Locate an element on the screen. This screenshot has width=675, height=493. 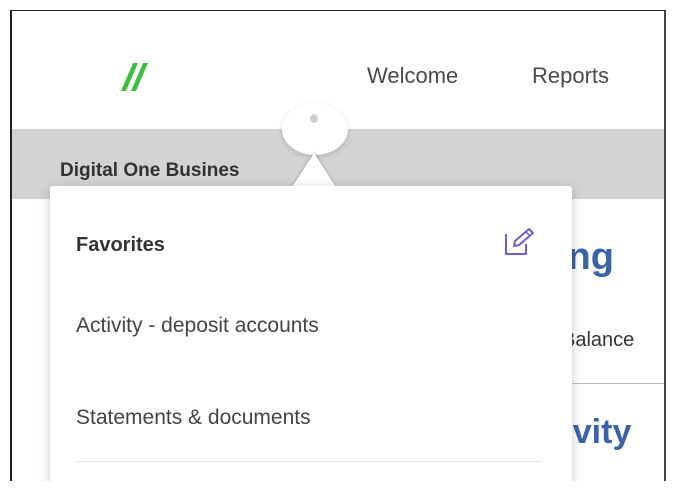
favorites-title: Favorites is located at coordinates (120, 245).